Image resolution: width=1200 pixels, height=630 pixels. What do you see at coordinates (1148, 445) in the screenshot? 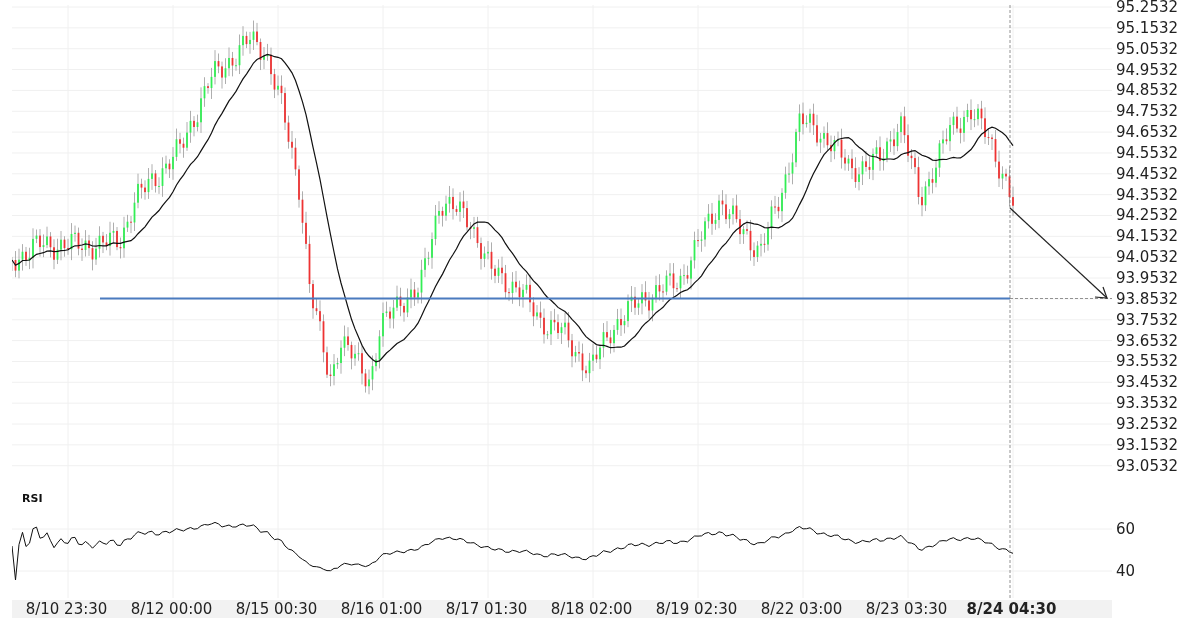
I see `price-axis-label: 93.1532` at bounding box center [1148, 445].